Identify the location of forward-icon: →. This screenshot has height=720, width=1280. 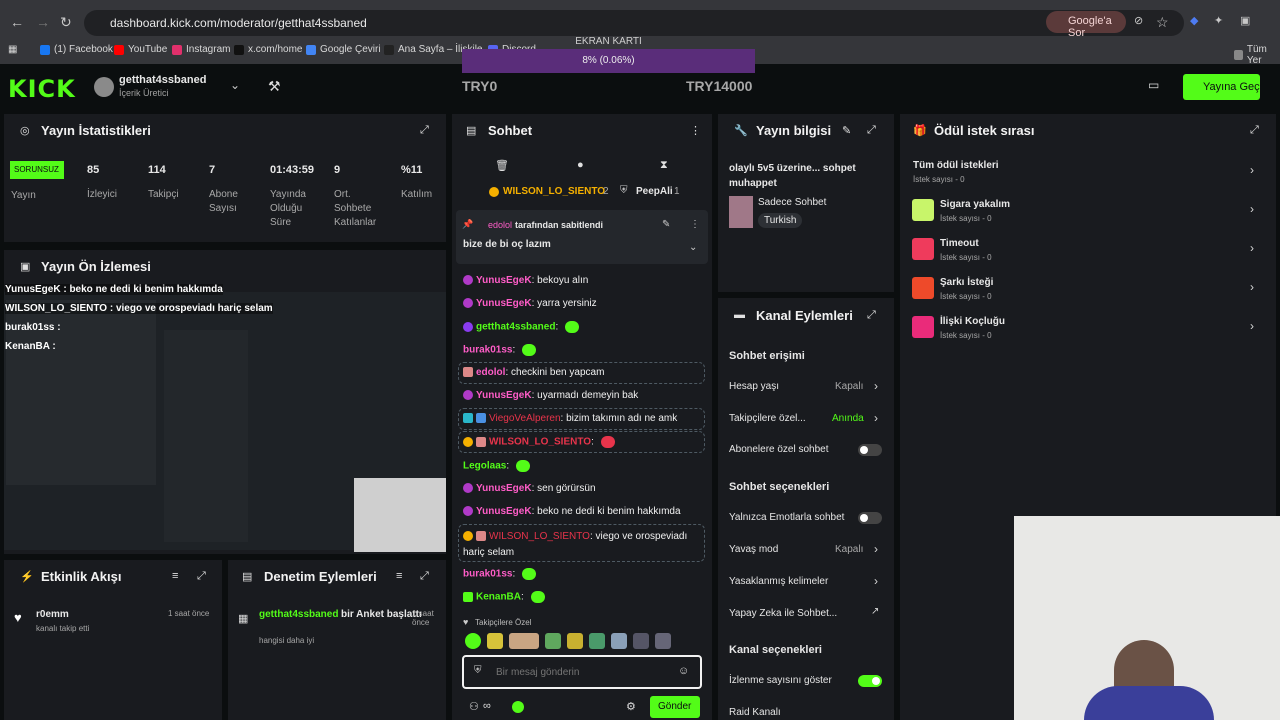
(43, 22).